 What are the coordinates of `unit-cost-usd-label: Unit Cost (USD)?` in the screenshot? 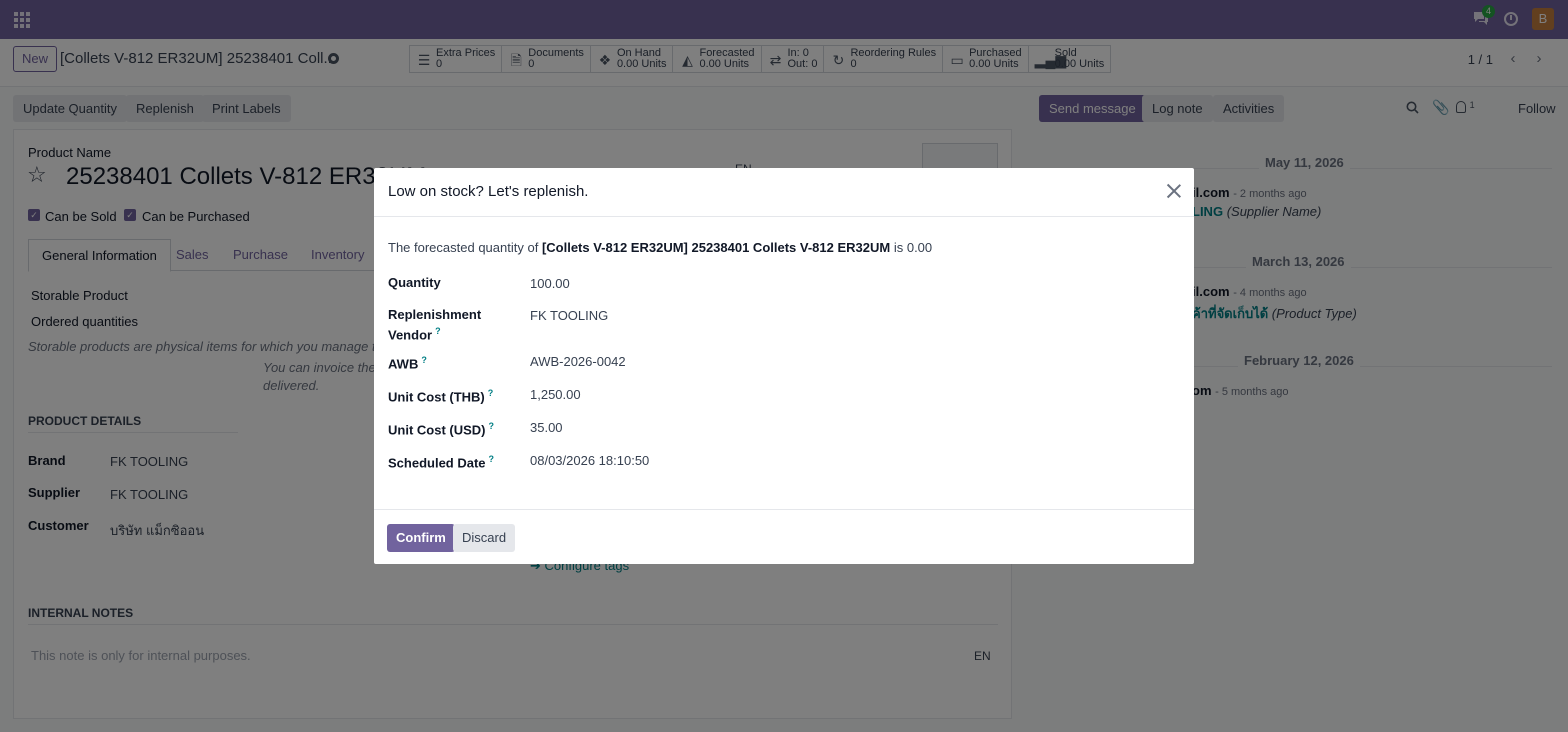 It's located at (453, 428).